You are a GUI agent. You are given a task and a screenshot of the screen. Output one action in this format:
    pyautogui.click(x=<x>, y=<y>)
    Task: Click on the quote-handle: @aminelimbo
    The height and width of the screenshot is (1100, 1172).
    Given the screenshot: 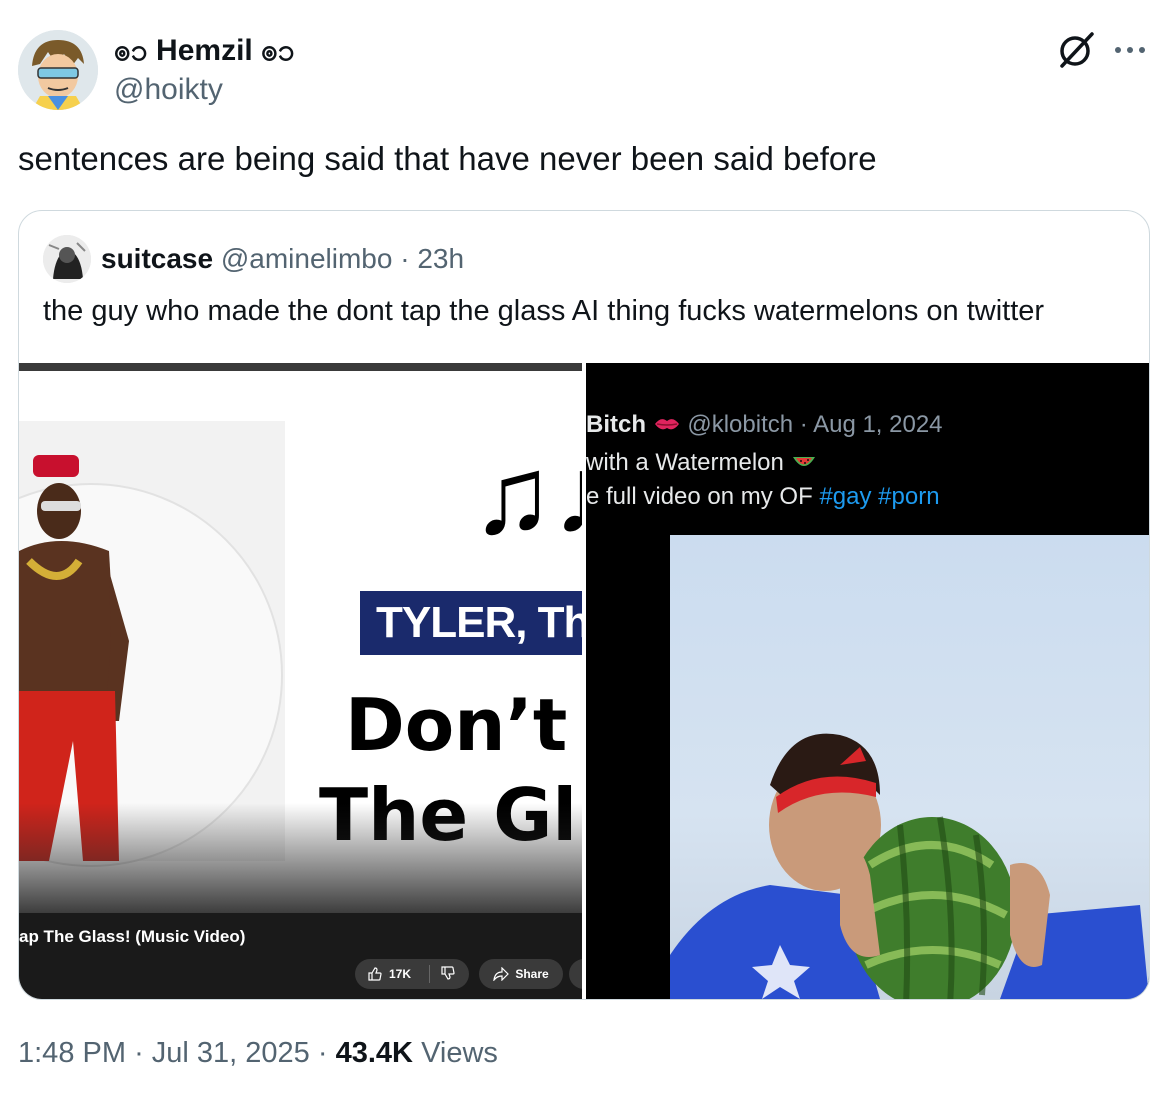 What is the action you would take?
    pyautogui.click(x=307, y=258)
    